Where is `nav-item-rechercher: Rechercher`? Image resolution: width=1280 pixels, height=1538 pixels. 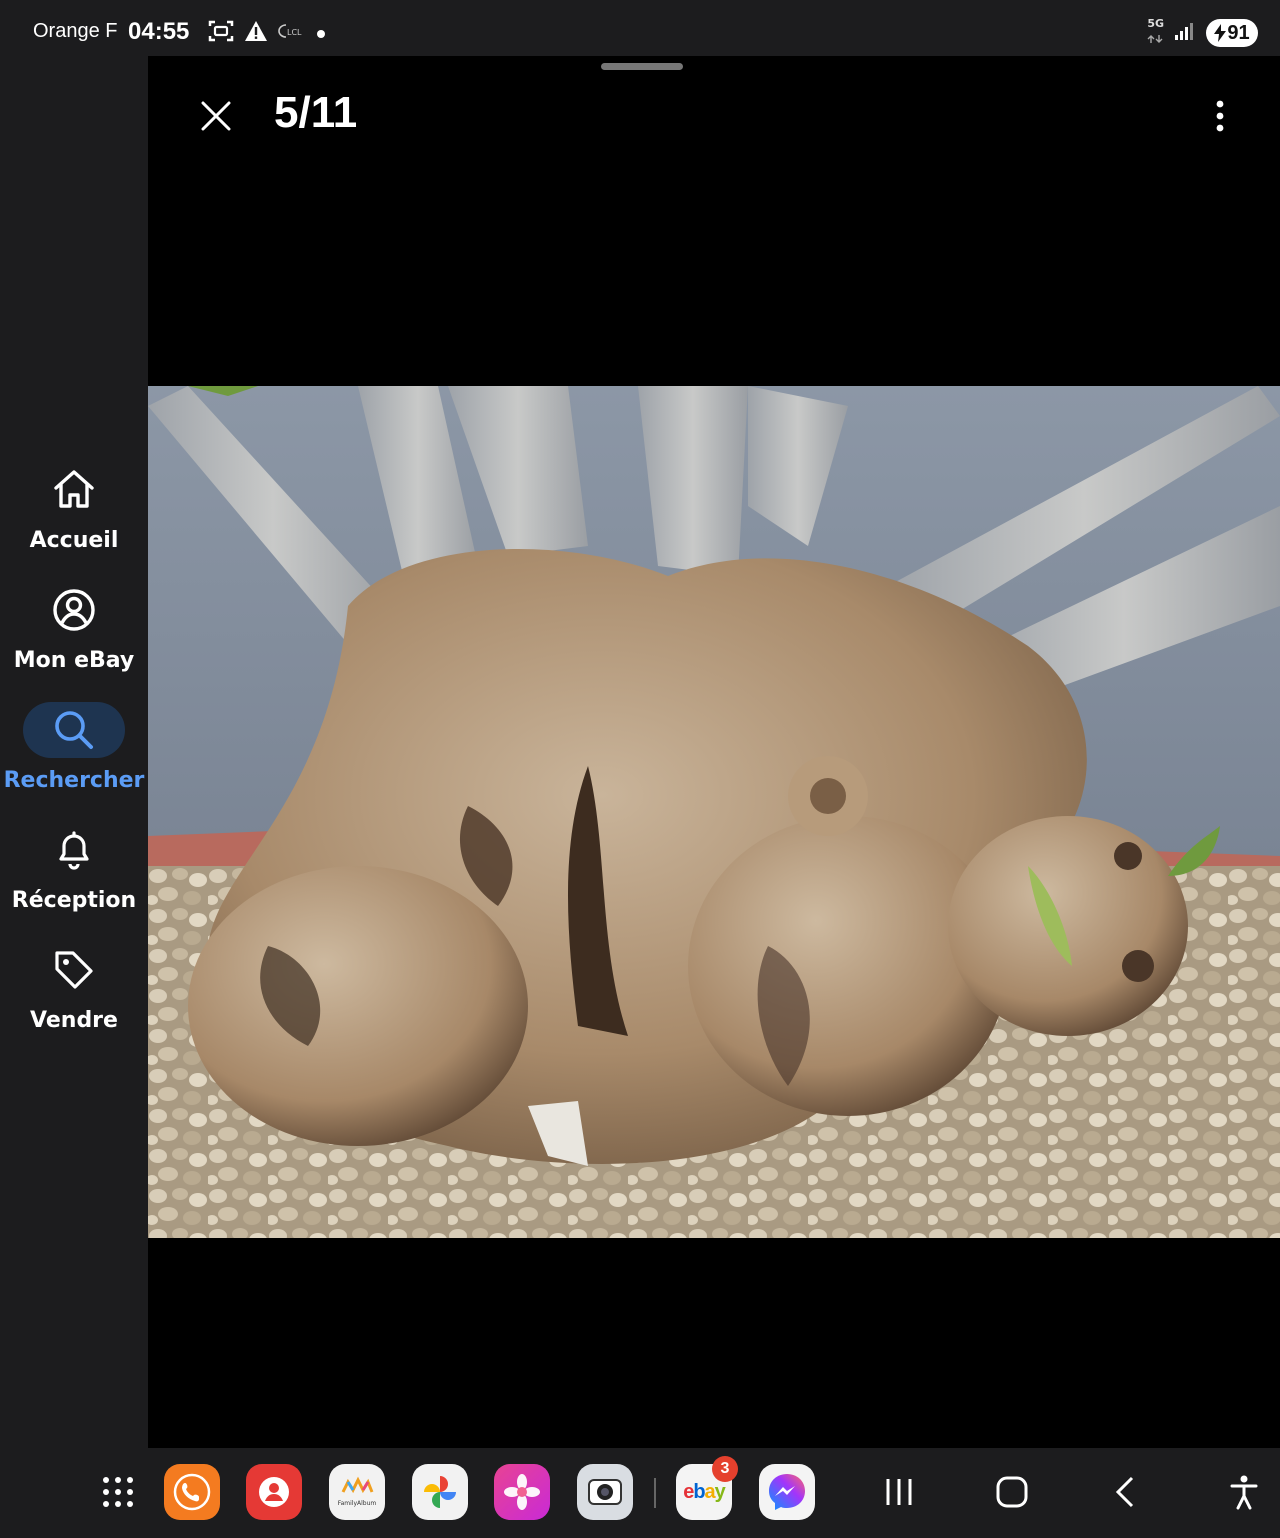
nav-item-rechercher: Rechercher is located at coordinates (74, 757).